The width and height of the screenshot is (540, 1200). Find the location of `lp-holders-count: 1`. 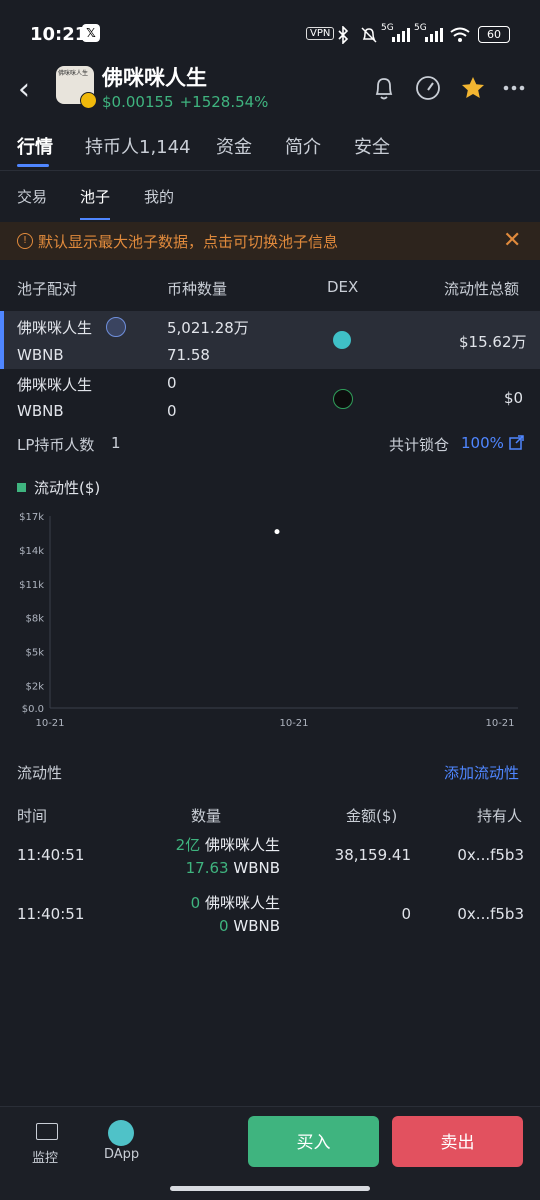

lp-holders-count: 1 is located at coordinates (116, 443).